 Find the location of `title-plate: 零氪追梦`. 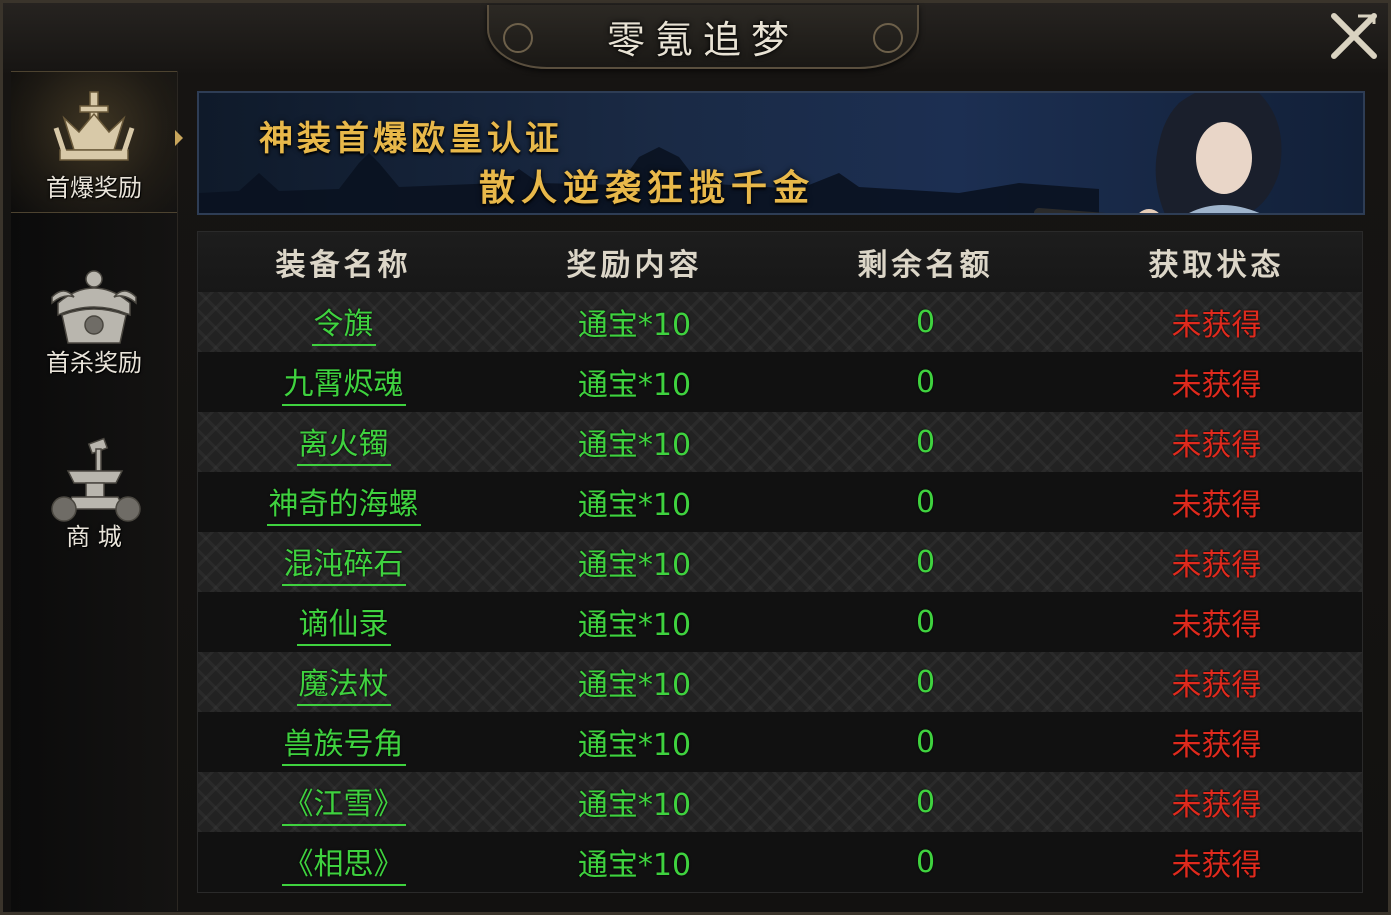

title-plate: 零氪追梦 is located at coordinates (703, 37).